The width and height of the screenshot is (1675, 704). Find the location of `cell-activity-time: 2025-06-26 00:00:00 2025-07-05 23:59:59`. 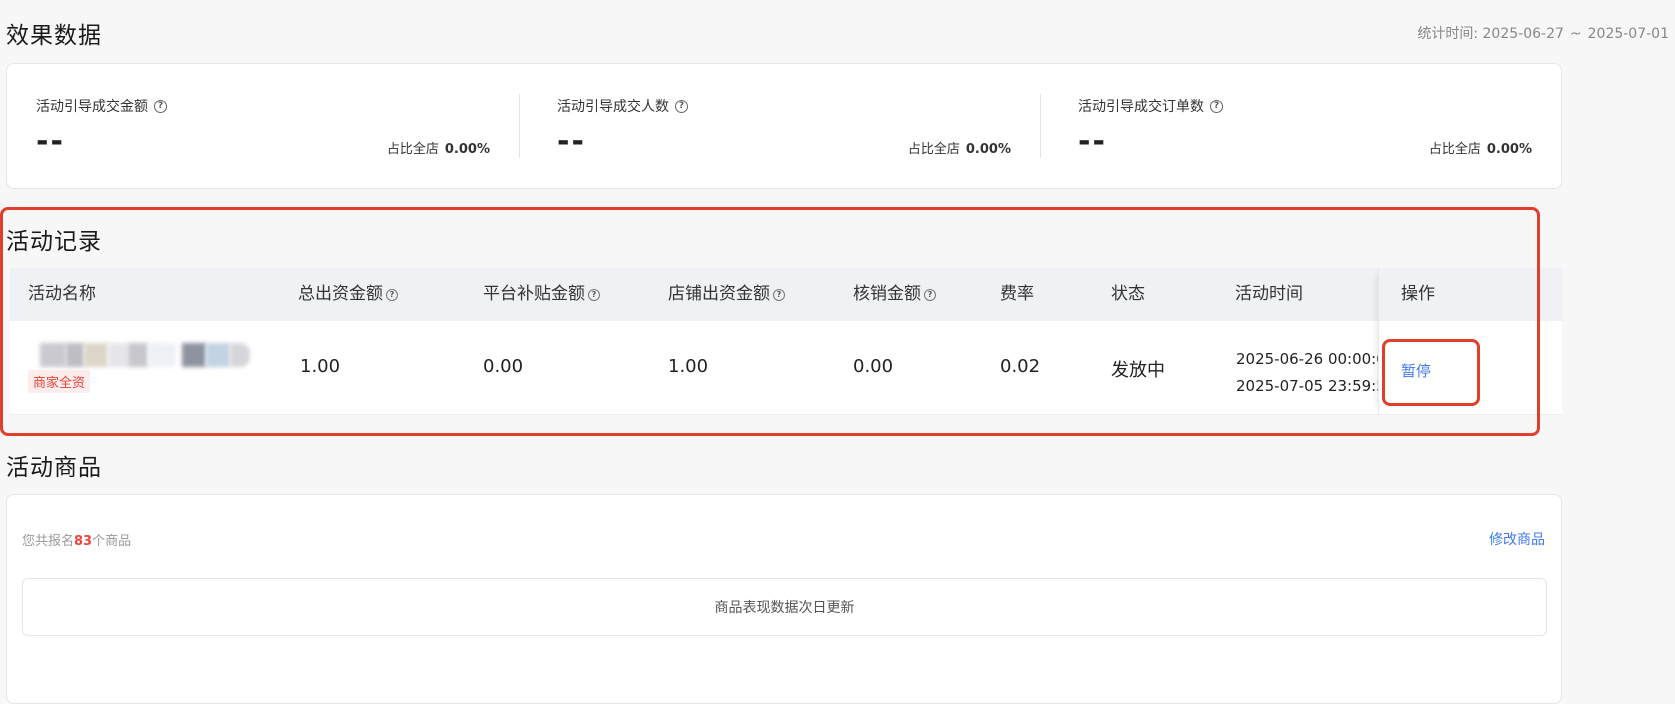

cell-activity-time: 2025-06-26 00:00:00 2025-07-05 23:59:59 is located at coordinates (1307, 373).